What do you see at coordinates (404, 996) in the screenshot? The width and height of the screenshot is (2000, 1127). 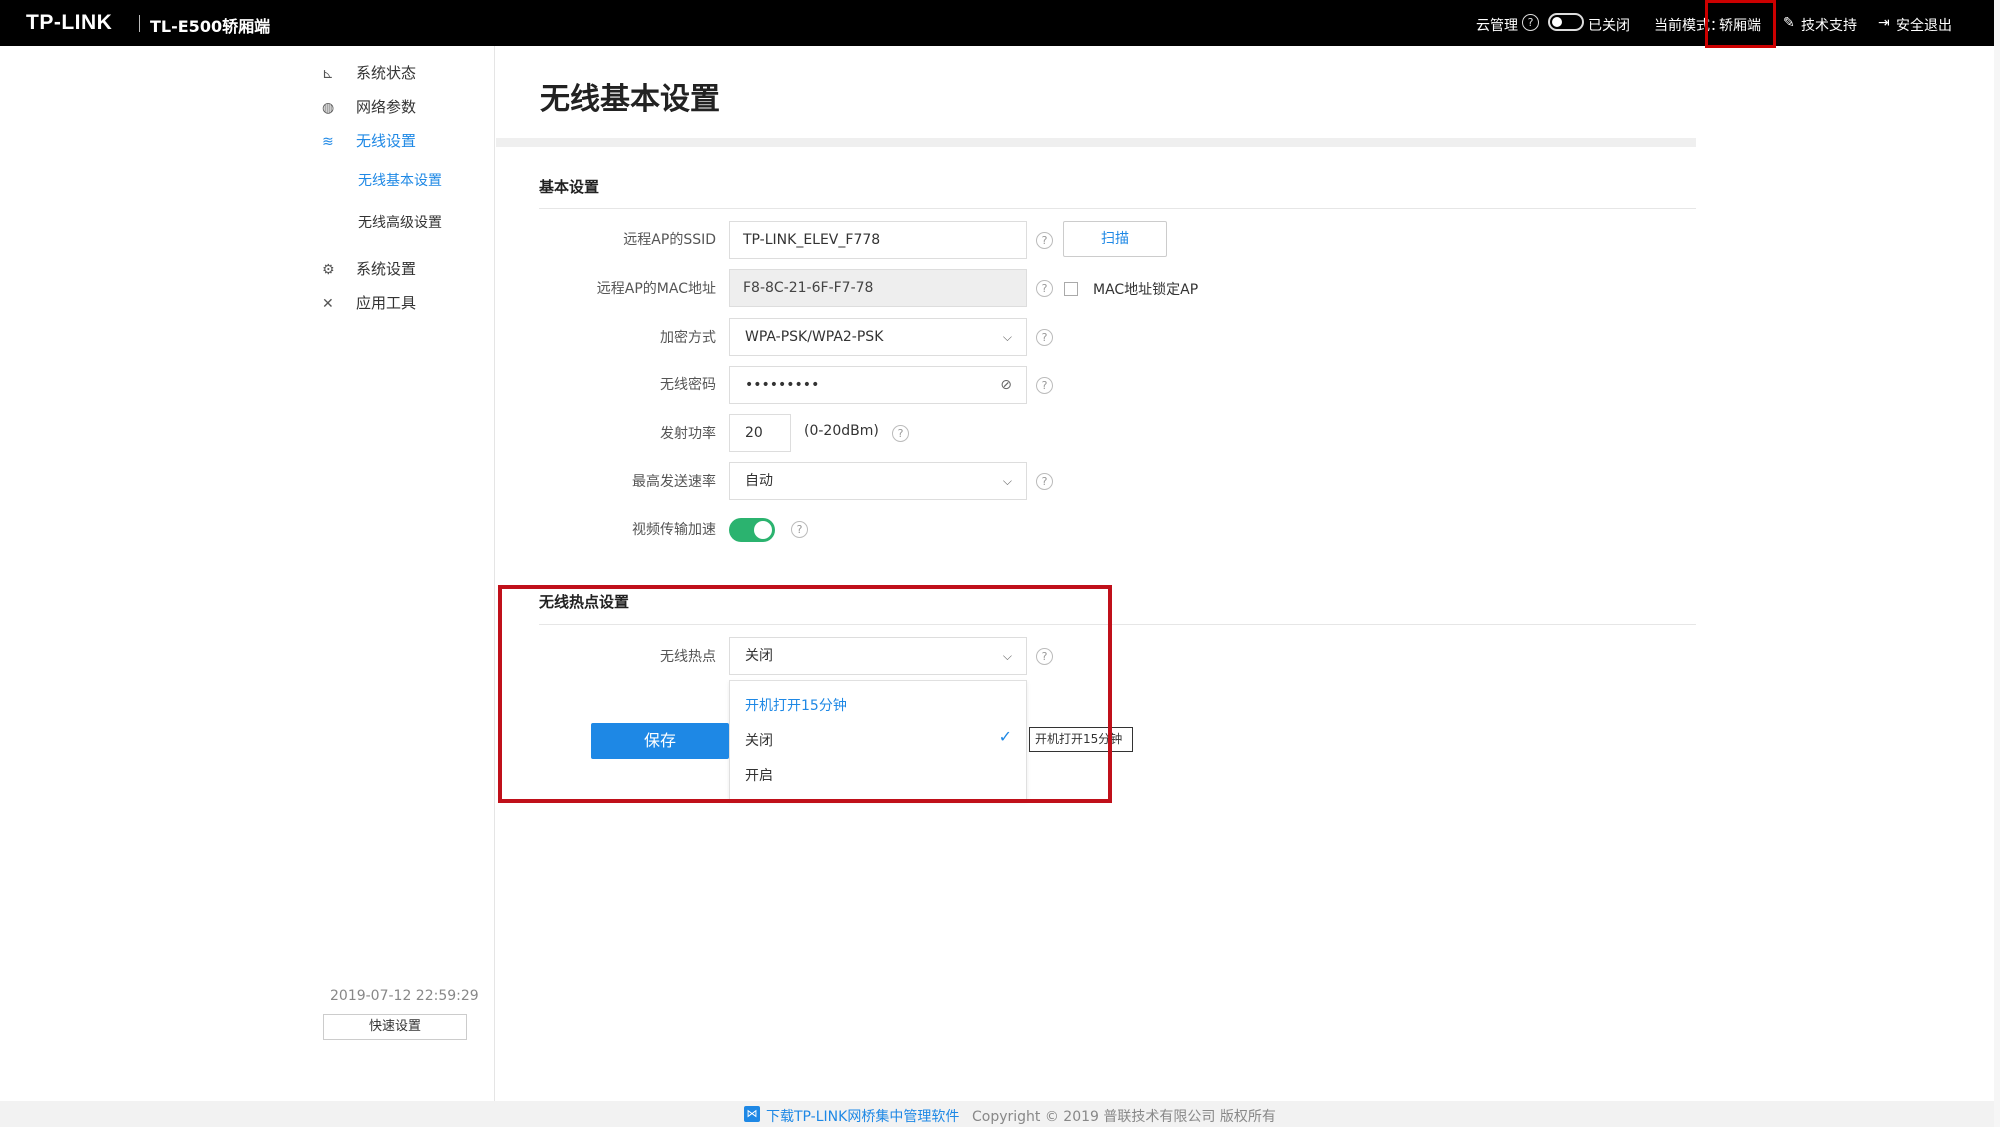 I see `system-datetime: 2019-07-12 22:59:29` at bounding box center [404, 996].